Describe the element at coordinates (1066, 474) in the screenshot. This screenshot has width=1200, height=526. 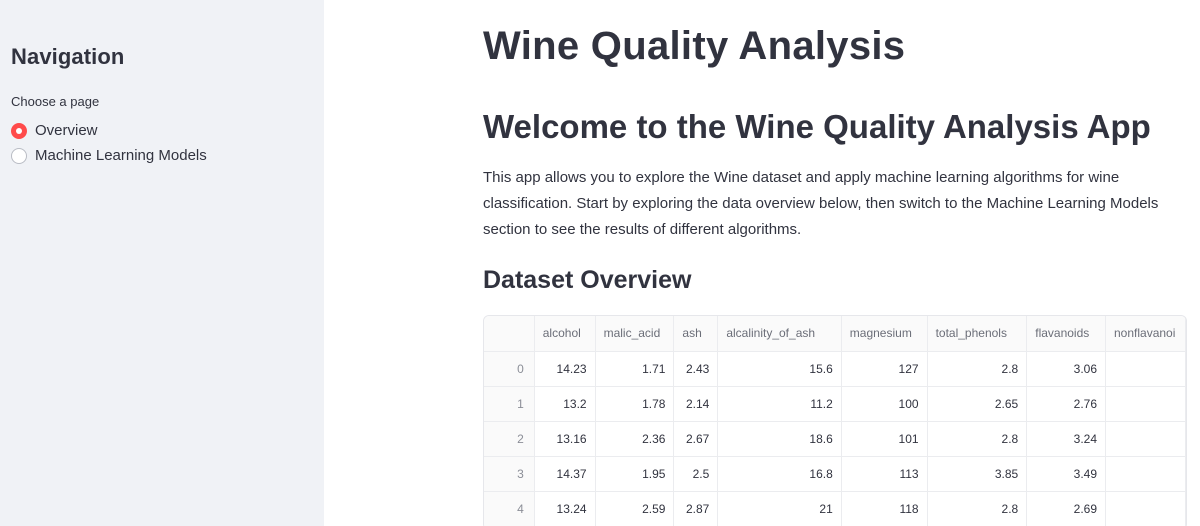
I see `table-cell: 3.49` at that location.